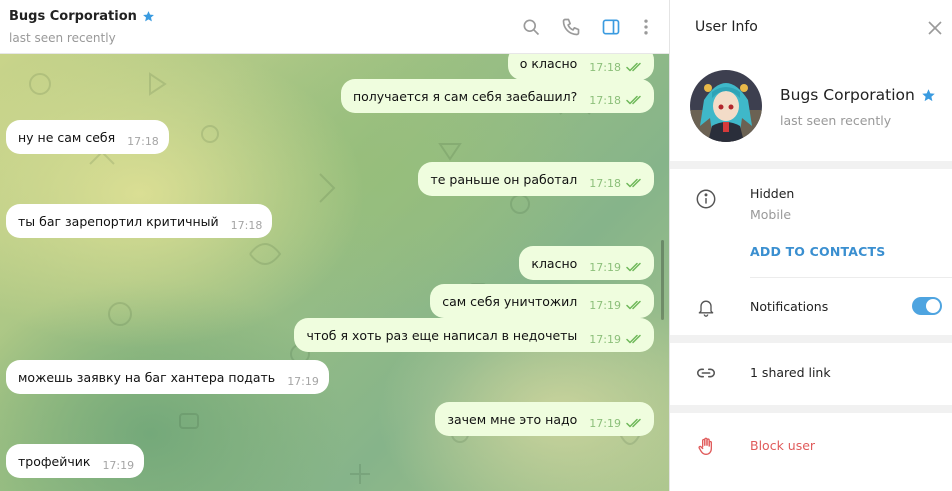 This screenshot has height=491, width=952. I want to click on avatar, so click(726, 106).